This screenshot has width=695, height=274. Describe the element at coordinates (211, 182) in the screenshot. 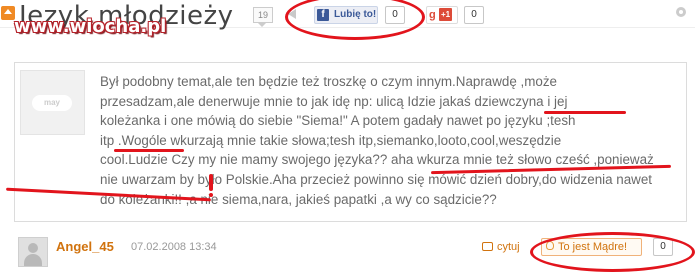

I see `annotation-exclamation-mark` at that location.